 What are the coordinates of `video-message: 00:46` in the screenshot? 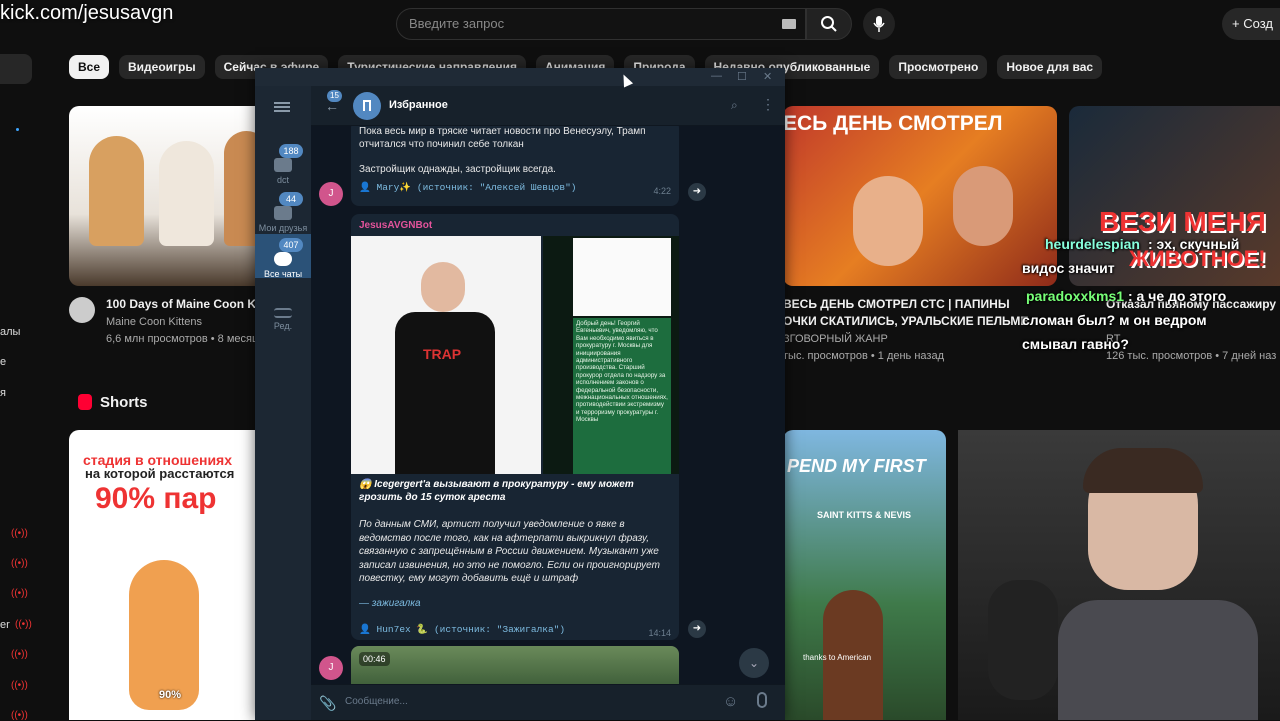 It's located at (515, 665).